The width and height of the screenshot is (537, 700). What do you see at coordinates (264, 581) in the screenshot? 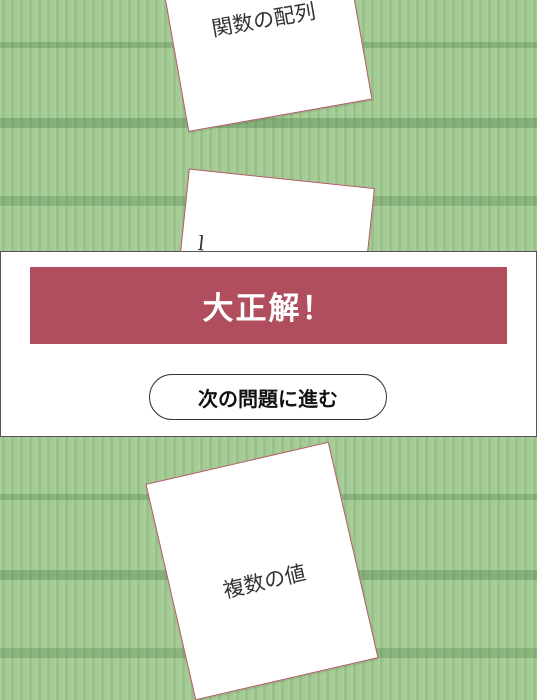
I see `card-label: 複数の値` at bounding box center [264, 581].